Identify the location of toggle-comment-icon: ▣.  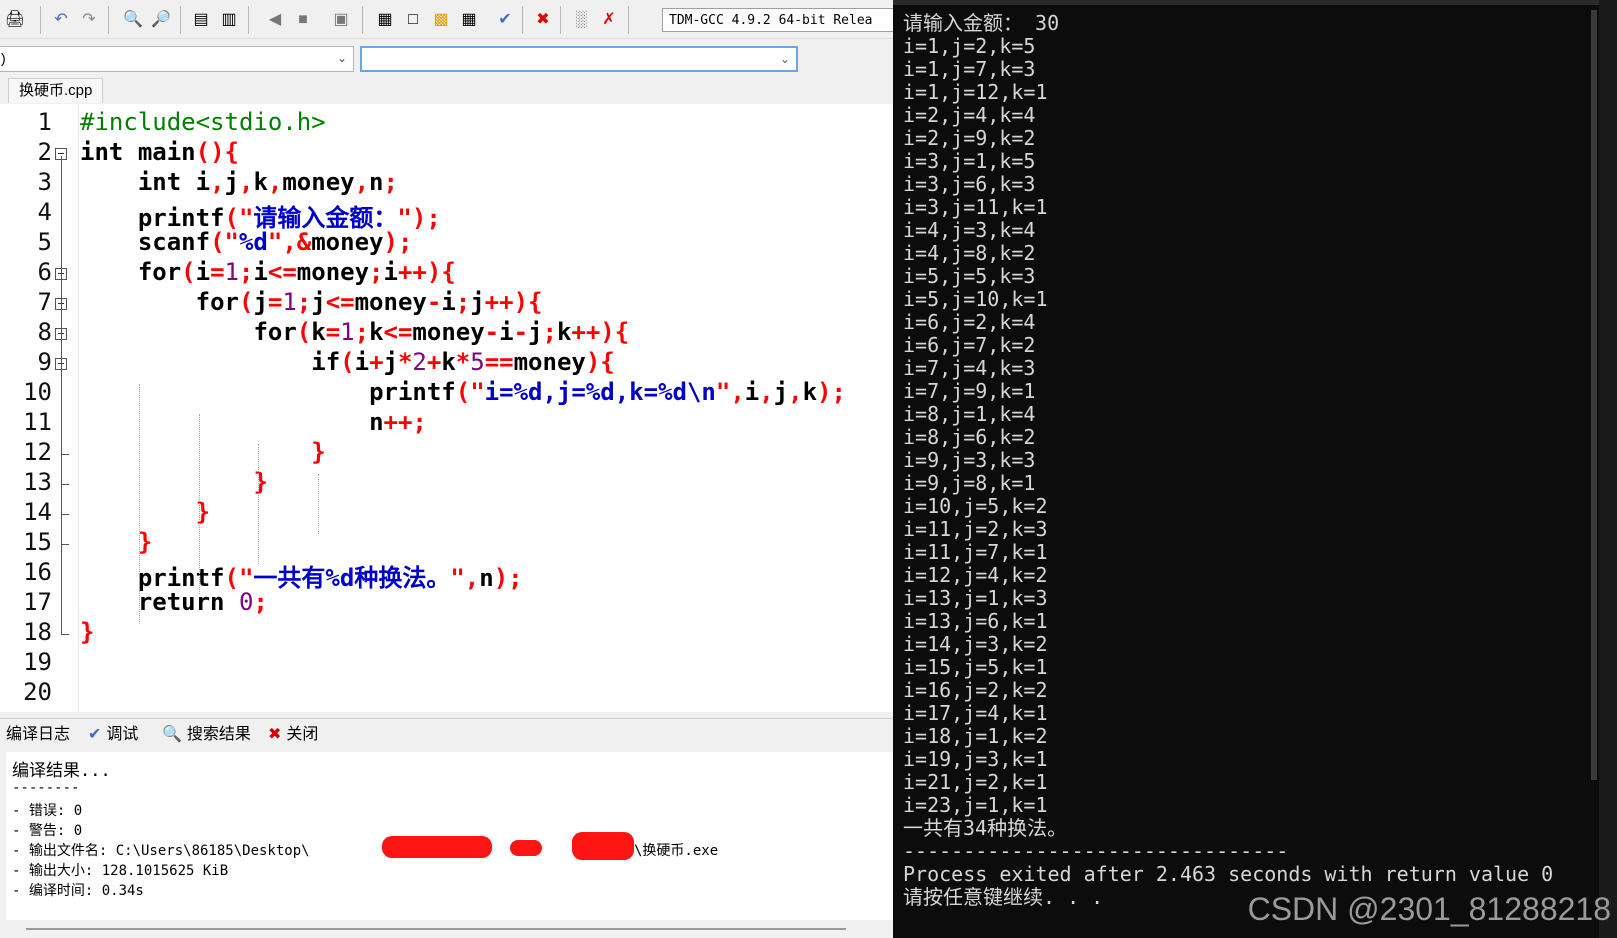
(341, 20).